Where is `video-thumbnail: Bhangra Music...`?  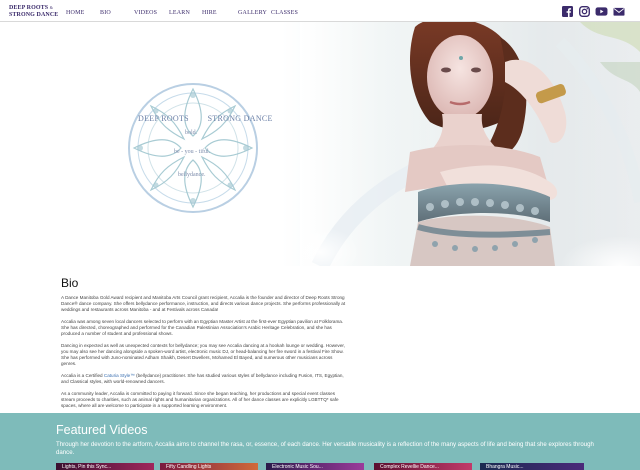
video-thumbnail: Bhangra Music... is located at coordinates (532, 466).